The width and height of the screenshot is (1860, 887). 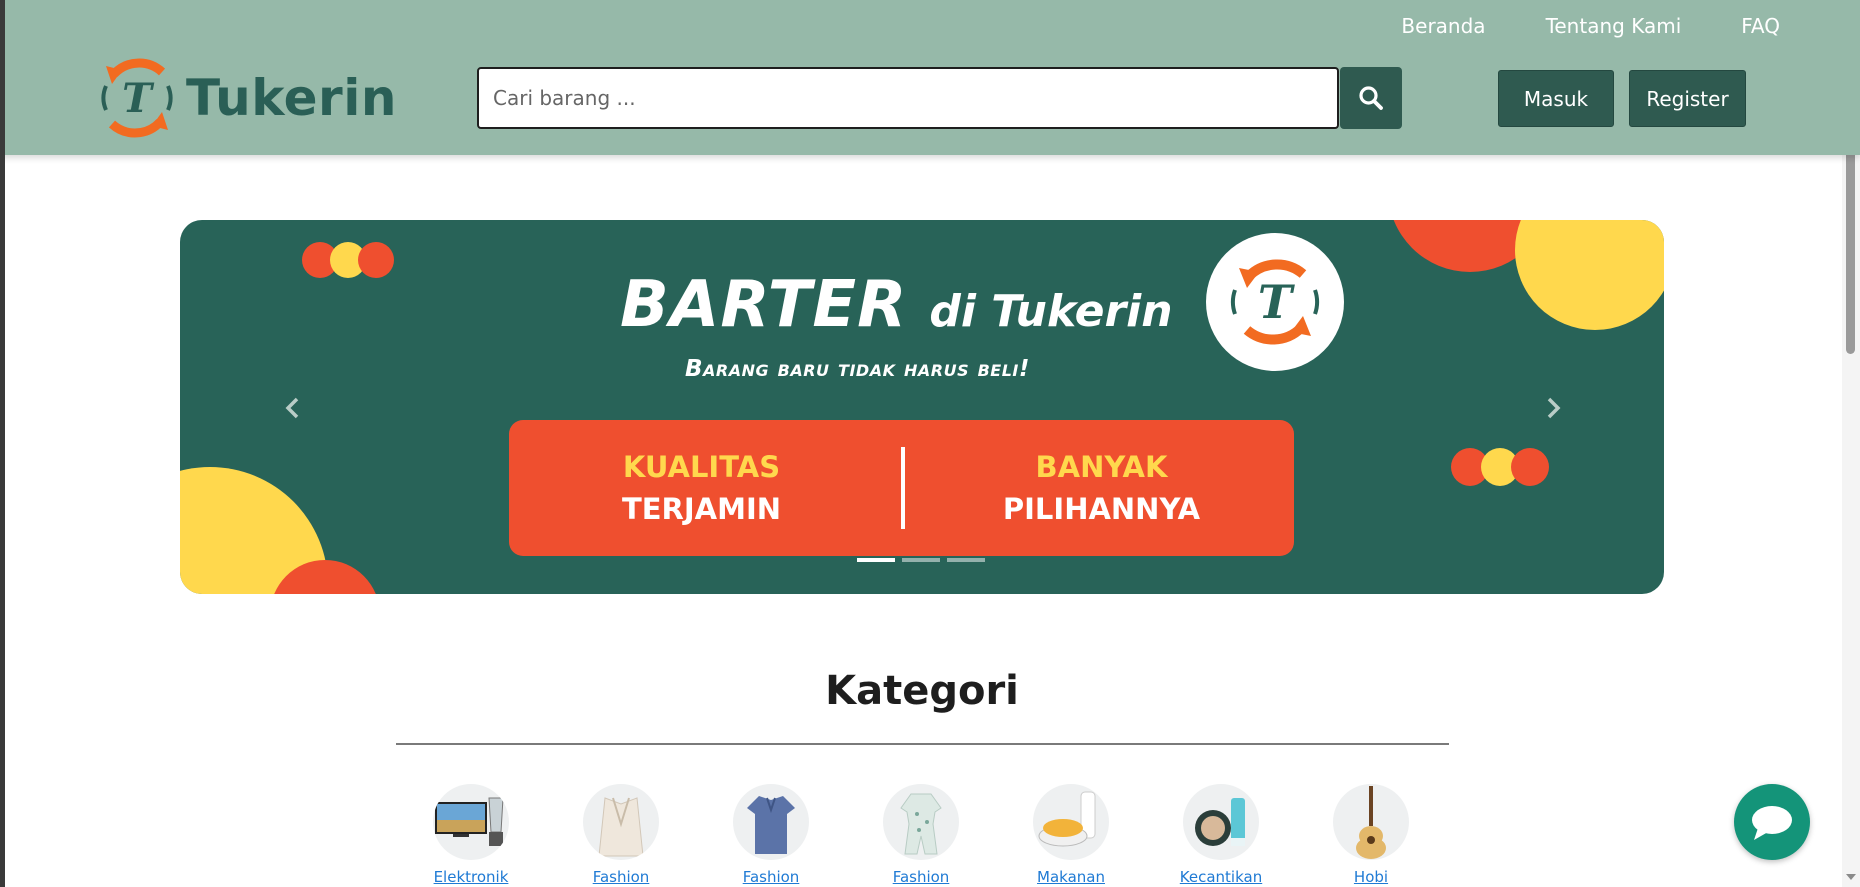 I want to click on register-button: Register, so click(x=1687, y=98).